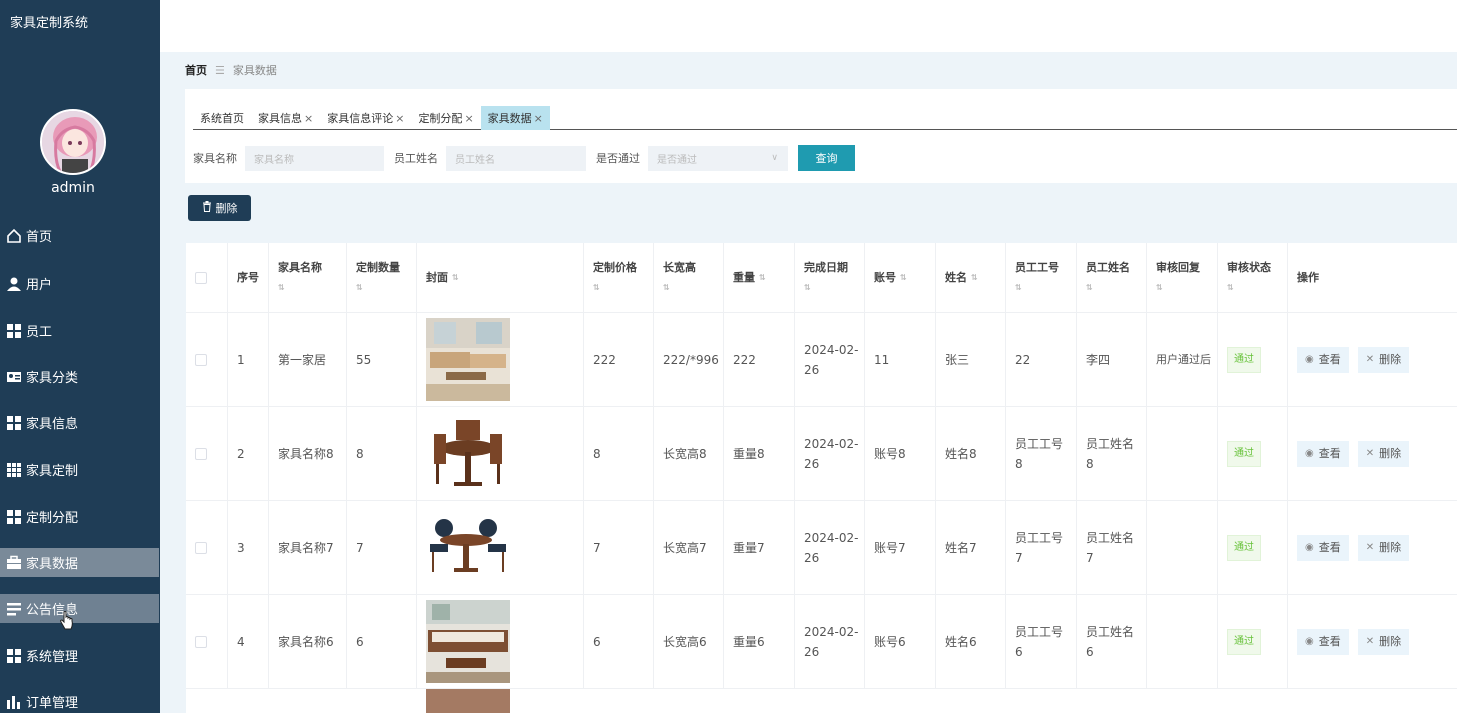 Image resolution: width=1457 pixels, height=713 pixels. I want to click on sidebar-item-user: 用户, so click(79, 283).